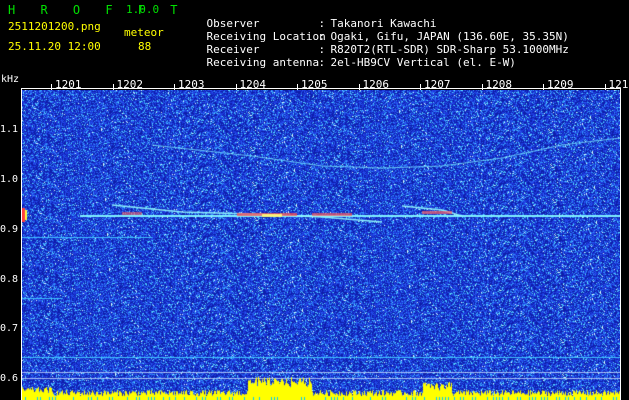 The image size is (629, 400). What do you see at coordinates (9, 328) in the screenshot?
I see `frequency-label: 0.7` at bounding box center [9, 328].